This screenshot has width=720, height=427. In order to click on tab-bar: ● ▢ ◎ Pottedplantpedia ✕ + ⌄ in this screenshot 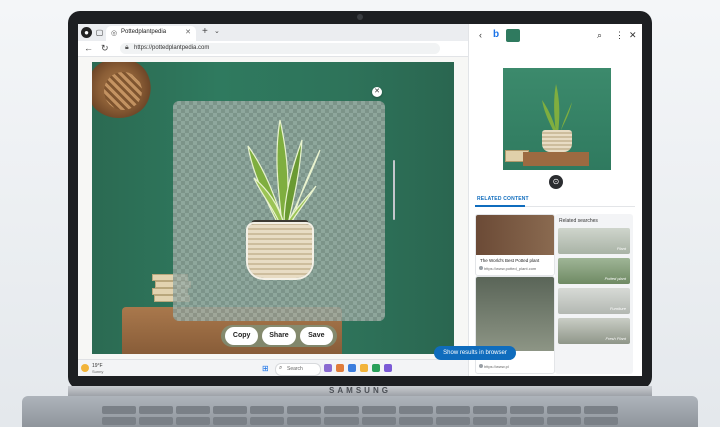, I will do `click(273, 32)`.